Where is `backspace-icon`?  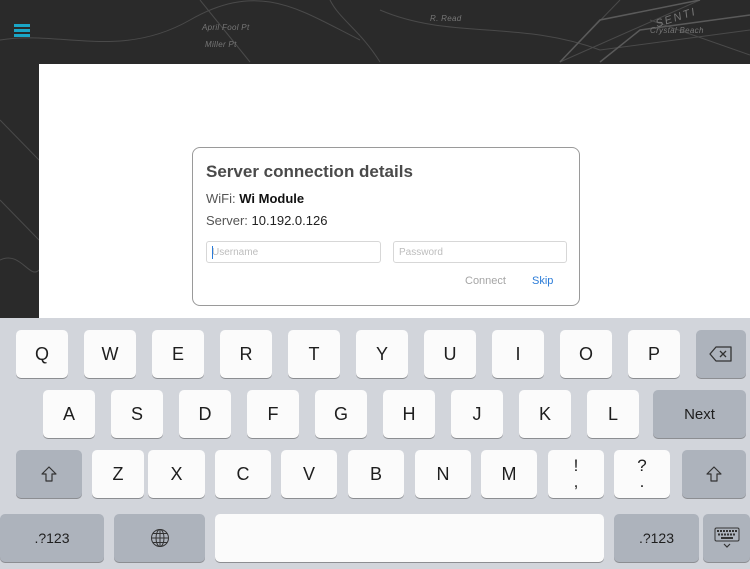
backspace-icon is located at coordinates (720, 354).